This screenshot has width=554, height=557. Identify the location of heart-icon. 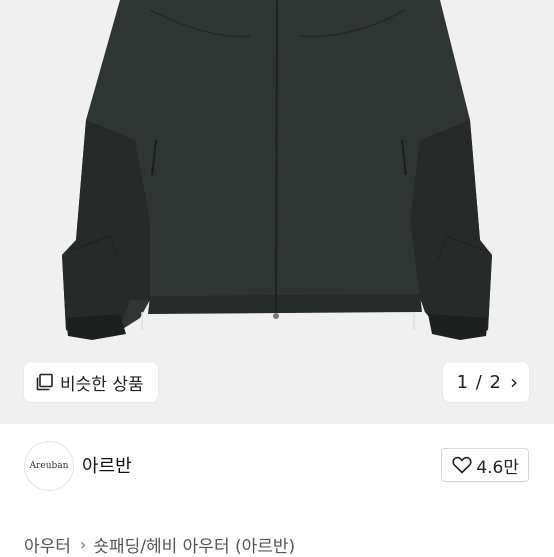
(462, 465).